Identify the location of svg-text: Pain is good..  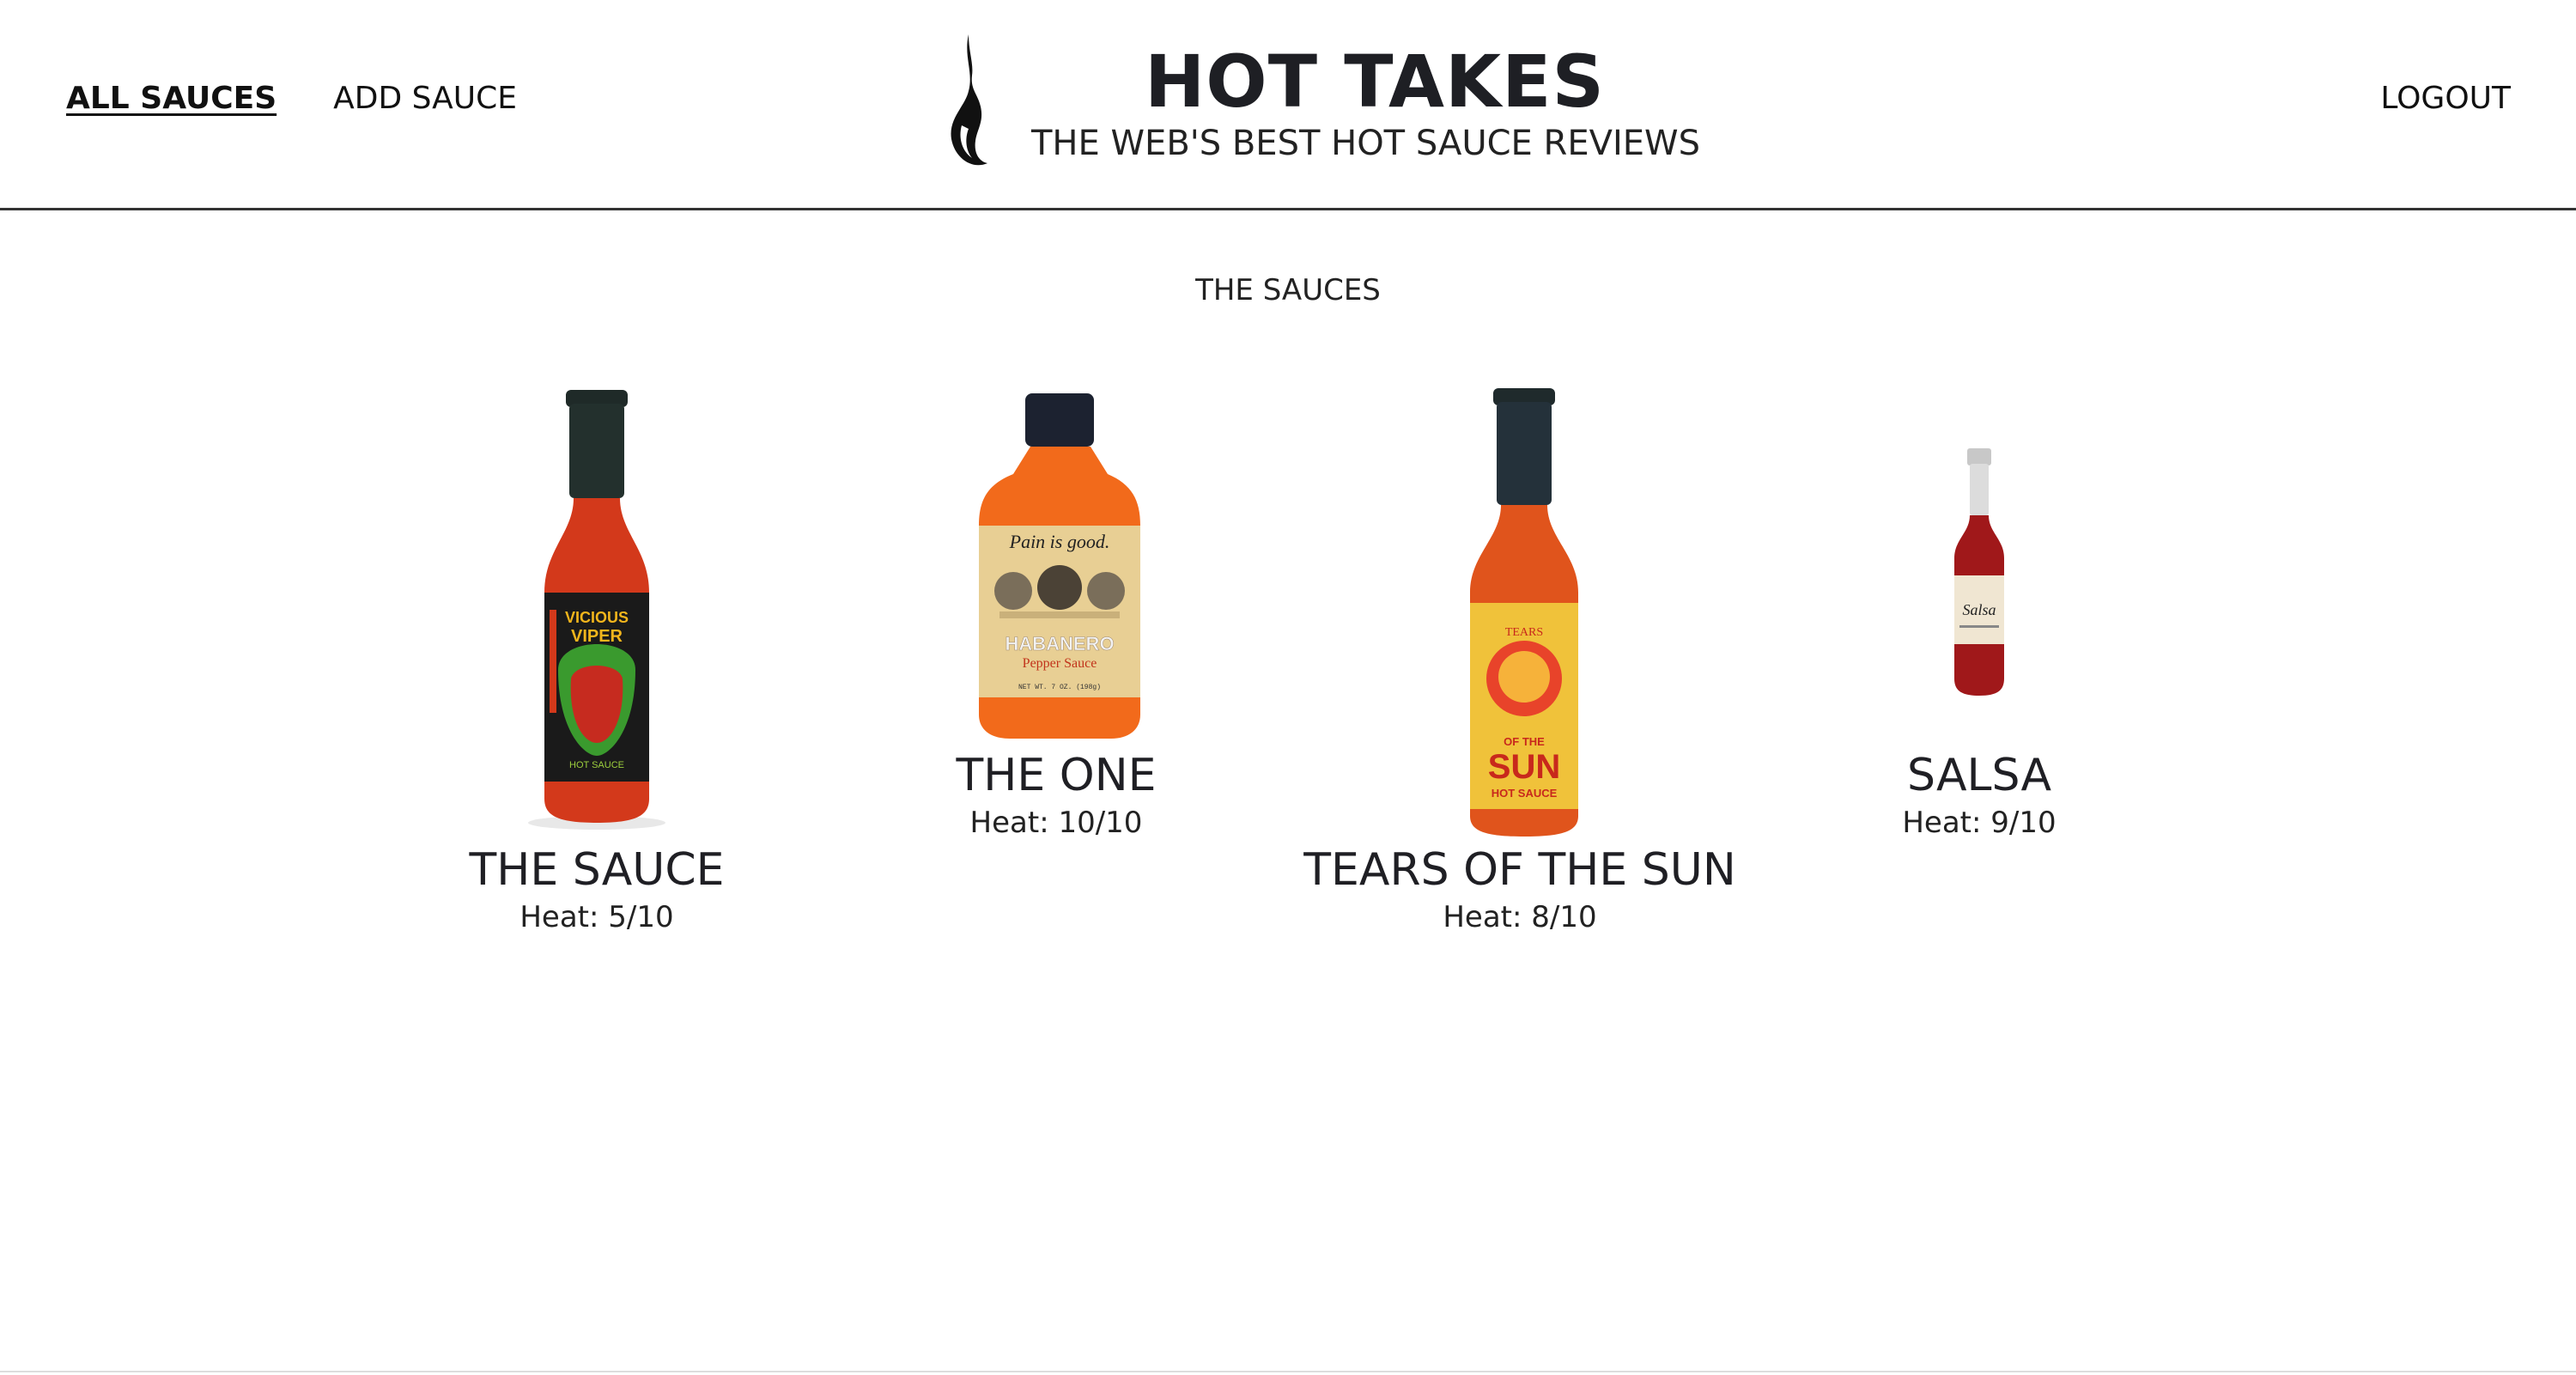
(1060, 541).